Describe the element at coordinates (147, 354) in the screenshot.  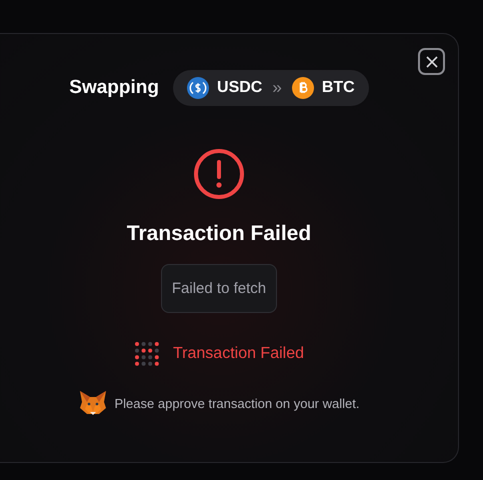
I see `dot-matrix-icon` at that location.